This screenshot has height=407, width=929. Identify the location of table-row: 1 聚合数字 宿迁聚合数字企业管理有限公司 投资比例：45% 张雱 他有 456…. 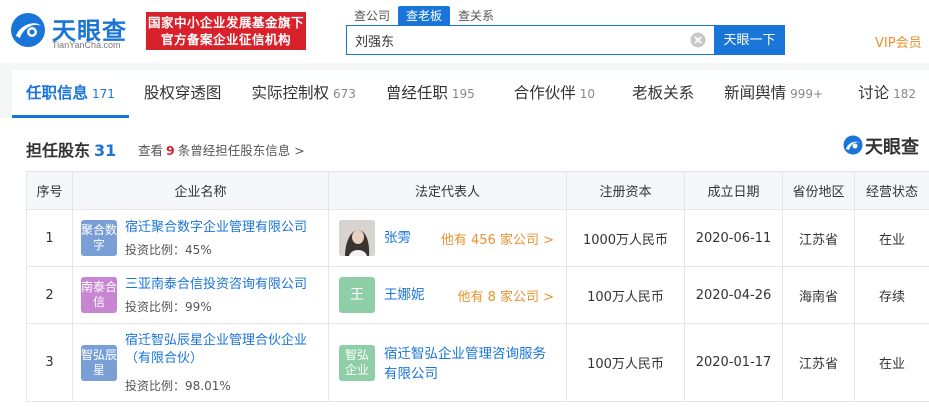
(477, 238).